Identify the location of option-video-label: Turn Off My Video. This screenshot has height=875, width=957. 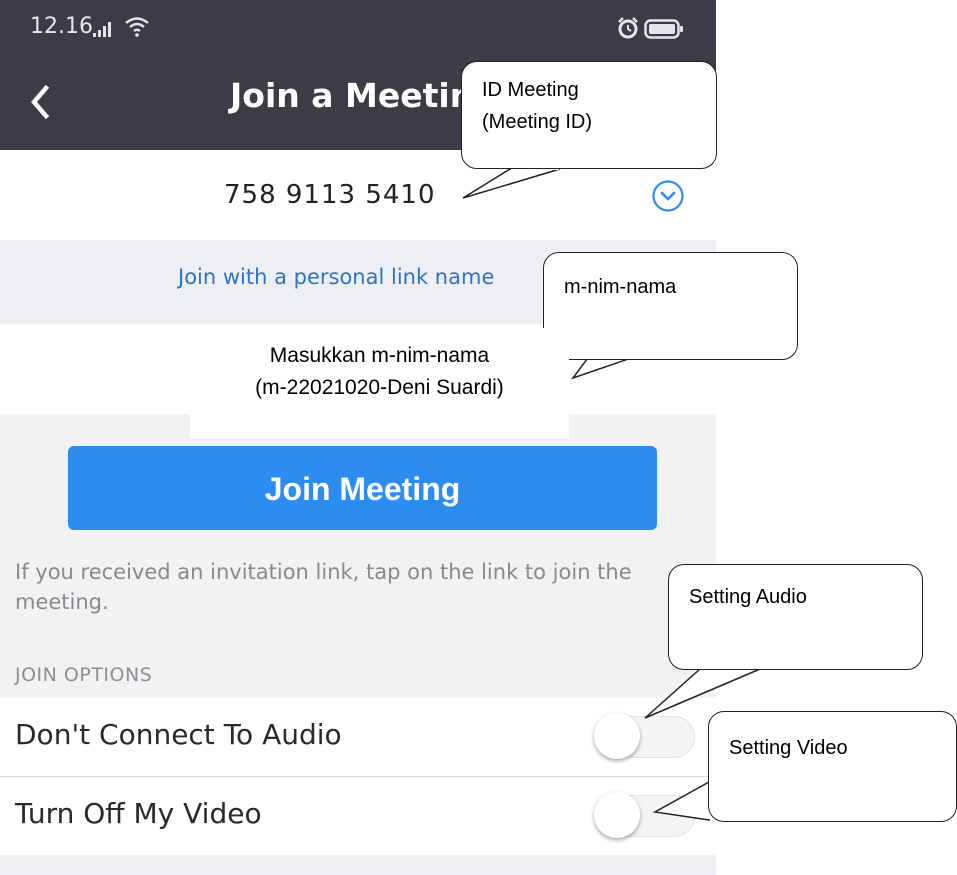
(138, 813).